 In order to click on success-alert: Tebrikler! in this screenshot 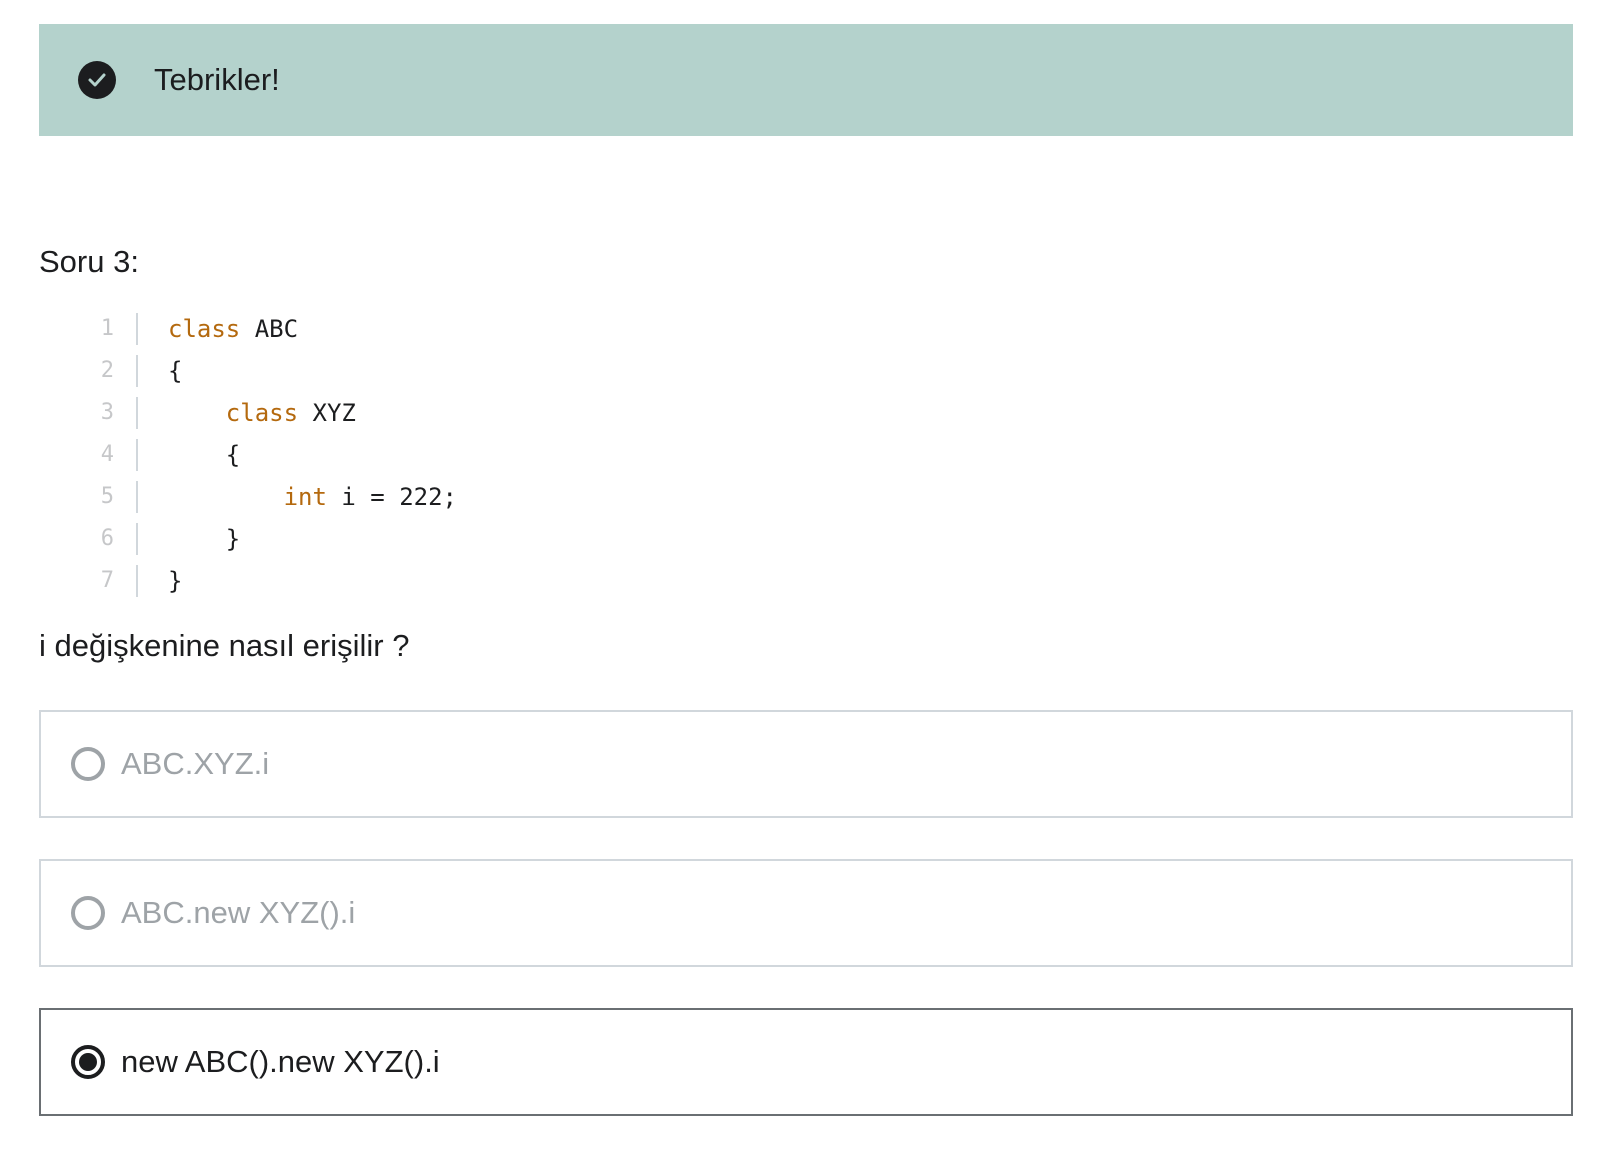, I will do `click(806, 80)`.